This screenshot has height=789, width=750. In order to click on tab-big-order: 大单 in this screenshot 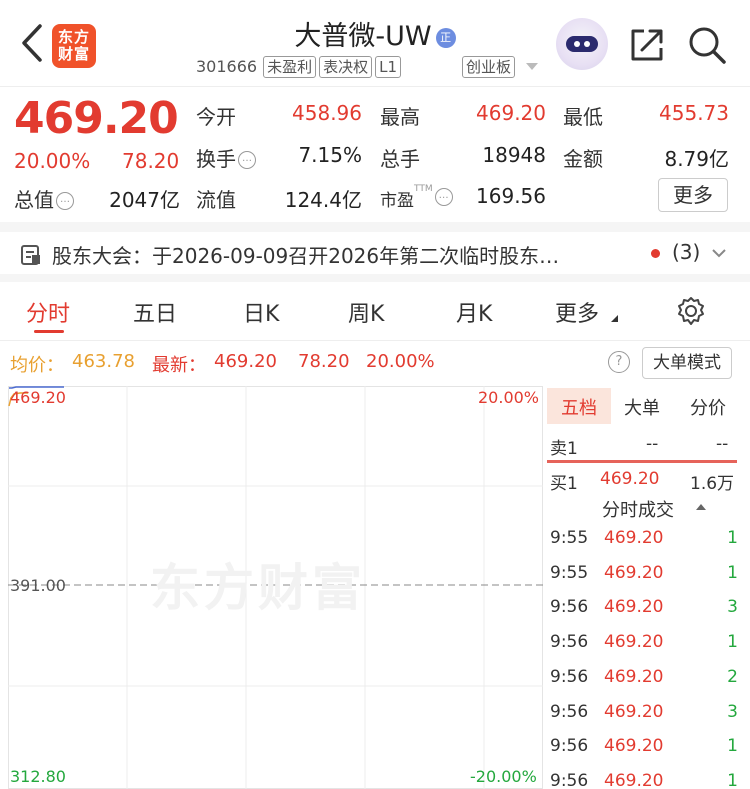, I will do `click(642, 407)`.